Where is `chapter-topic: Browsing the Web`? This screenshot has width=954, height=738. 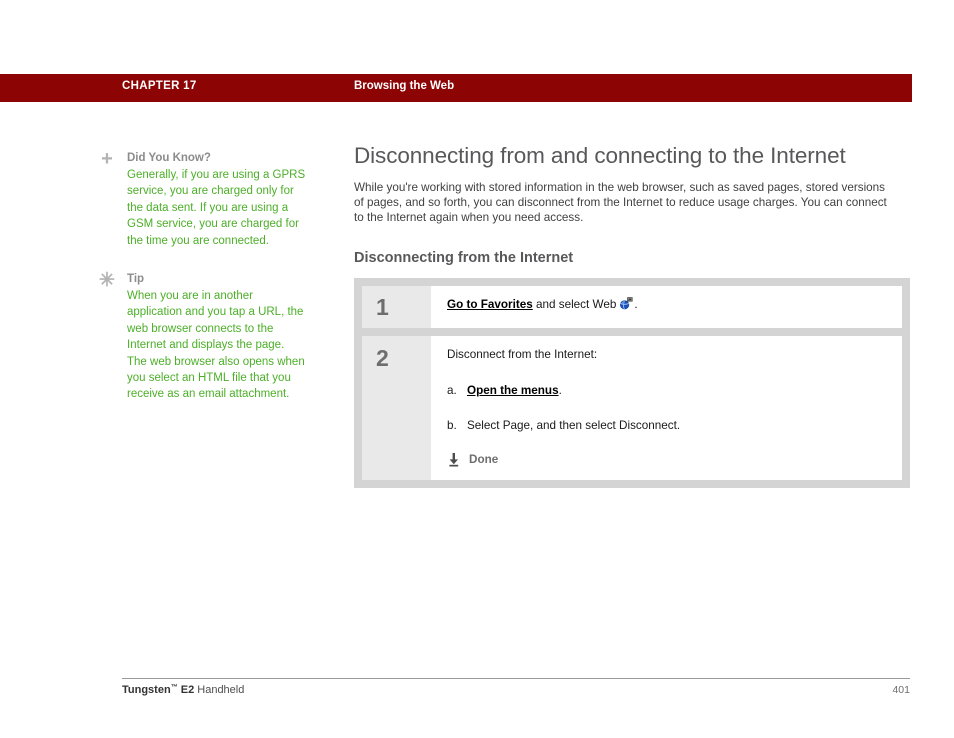 chapter-topic: Browsing the Web is located at coordinates (404, 86).